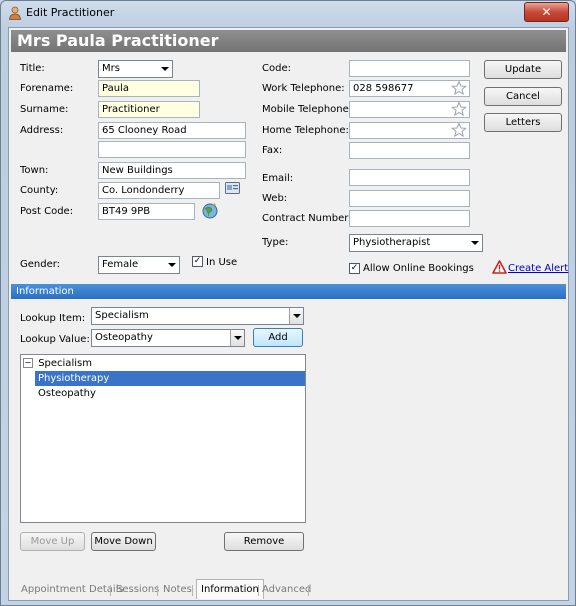 Image resolution: width=576 pixels, height=606 pixels. What do you see at coordinates (53, 318) in the screenshot?
I see `lookup-item-label: Lookup Item:` at bounding box center [53, 318].